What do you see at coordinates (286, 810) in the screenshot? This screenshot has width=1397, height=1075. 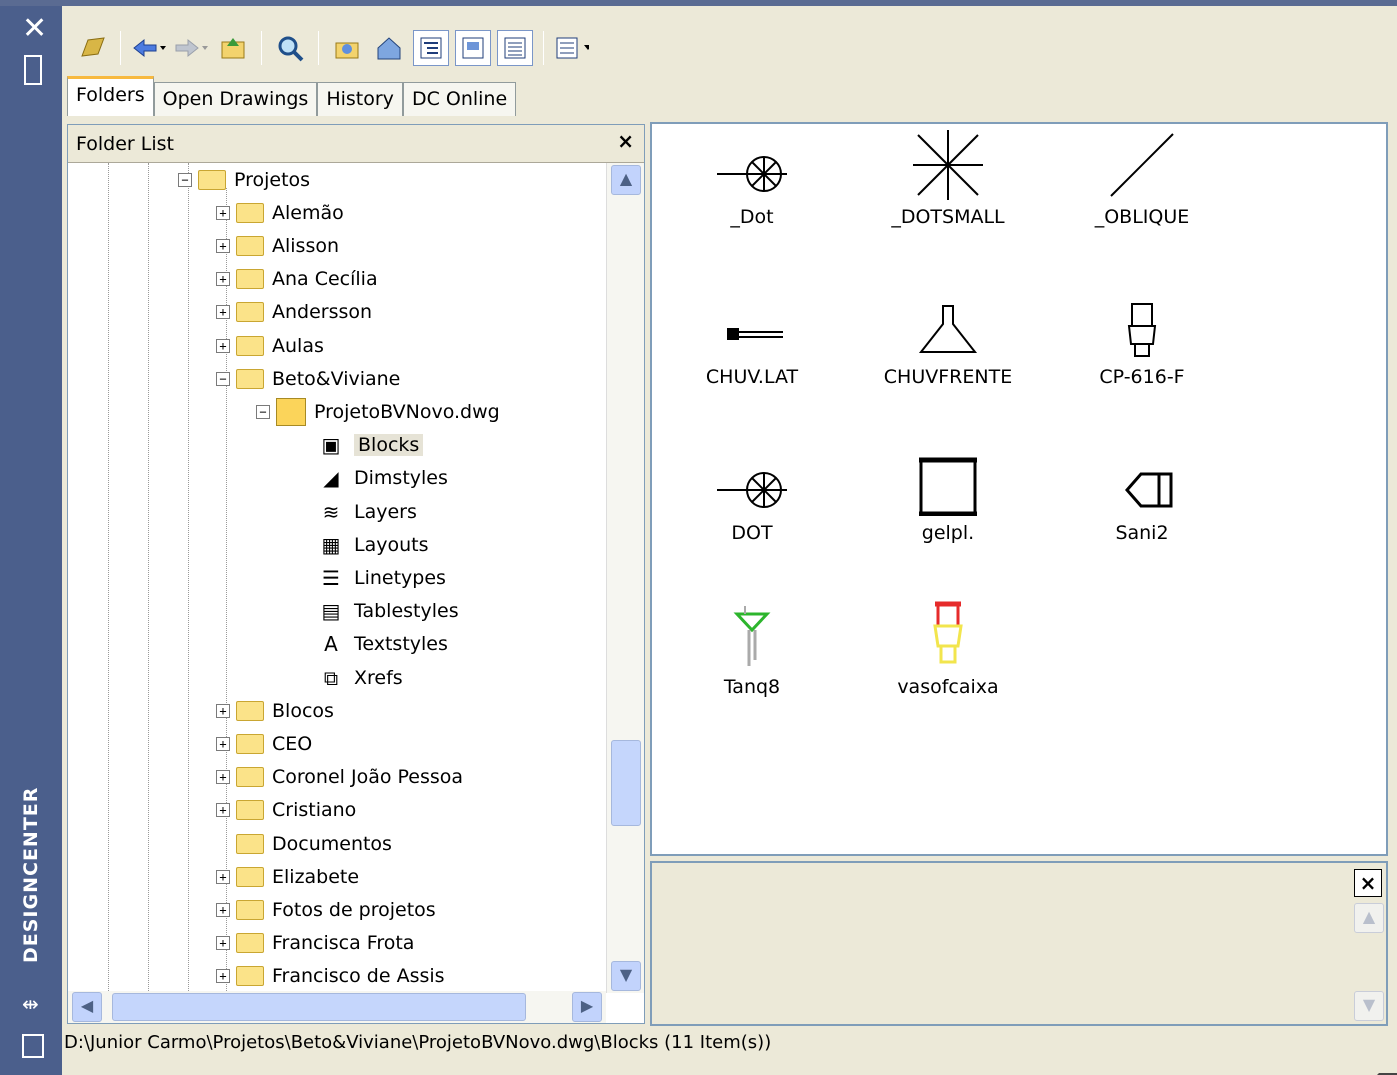 I see `tree-item: + Cristiano` at bounding box center [286, 810].